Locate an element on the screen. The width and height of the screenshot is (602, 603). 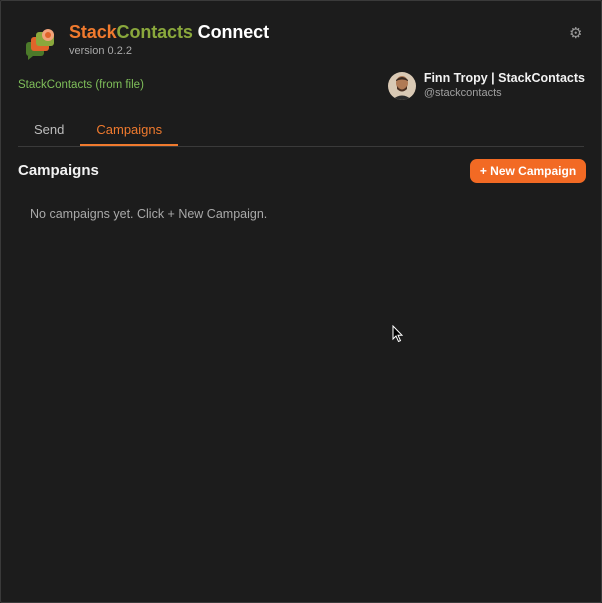
app-title-part-connect: Connect is located at coordinates (230, 32).